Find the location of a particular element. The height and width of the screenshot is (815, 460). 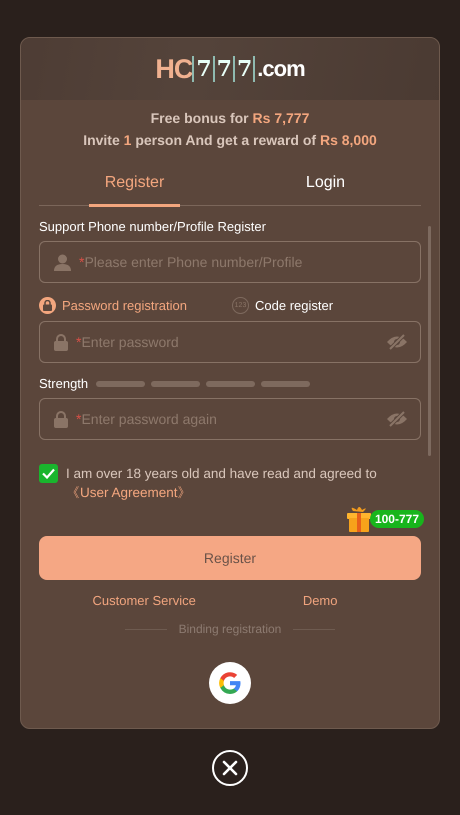

google-icon is located at coordinates (230, 683).